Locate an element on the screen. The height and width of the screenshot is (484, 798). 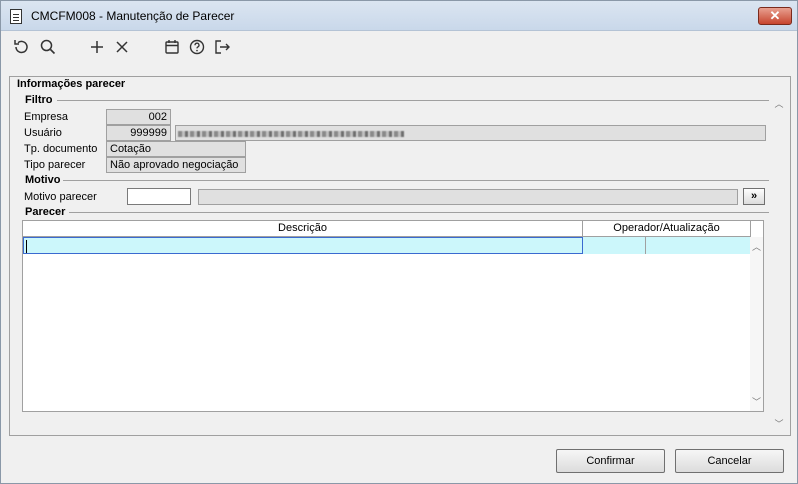
toolbar is located at coordinates (399, 47).